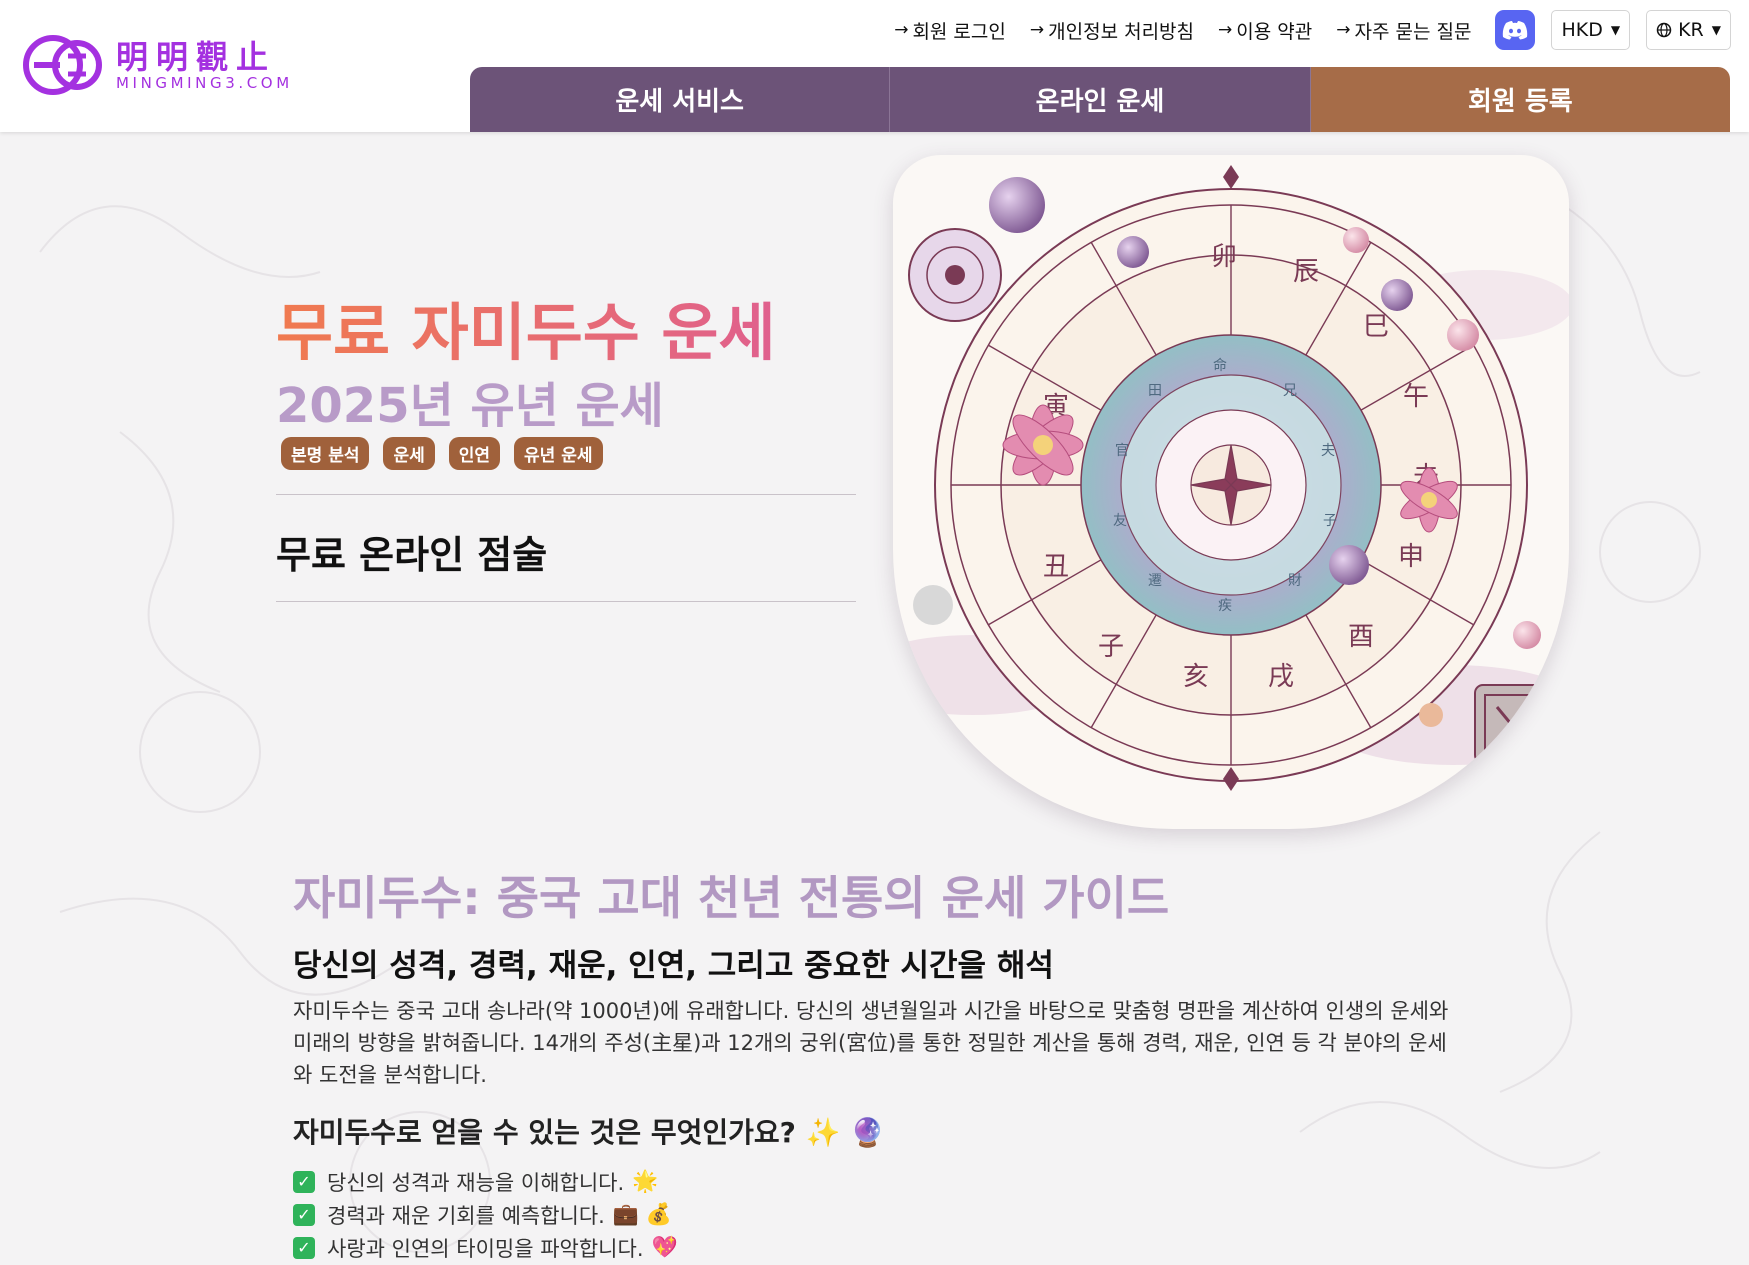  I want to click on benefits-question: 자미두수로 얻을 수 있는 것은 무엇인가요? ✨ 🔮, so click(589, 1132).